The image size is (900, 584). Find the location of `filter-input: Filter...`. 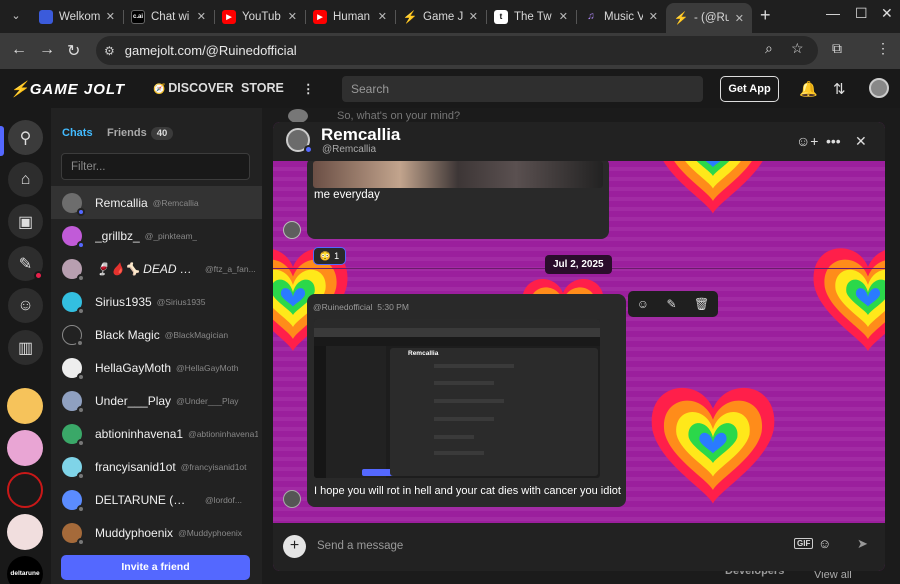

filter-input: Filter... is located at coordinates (155, 166).